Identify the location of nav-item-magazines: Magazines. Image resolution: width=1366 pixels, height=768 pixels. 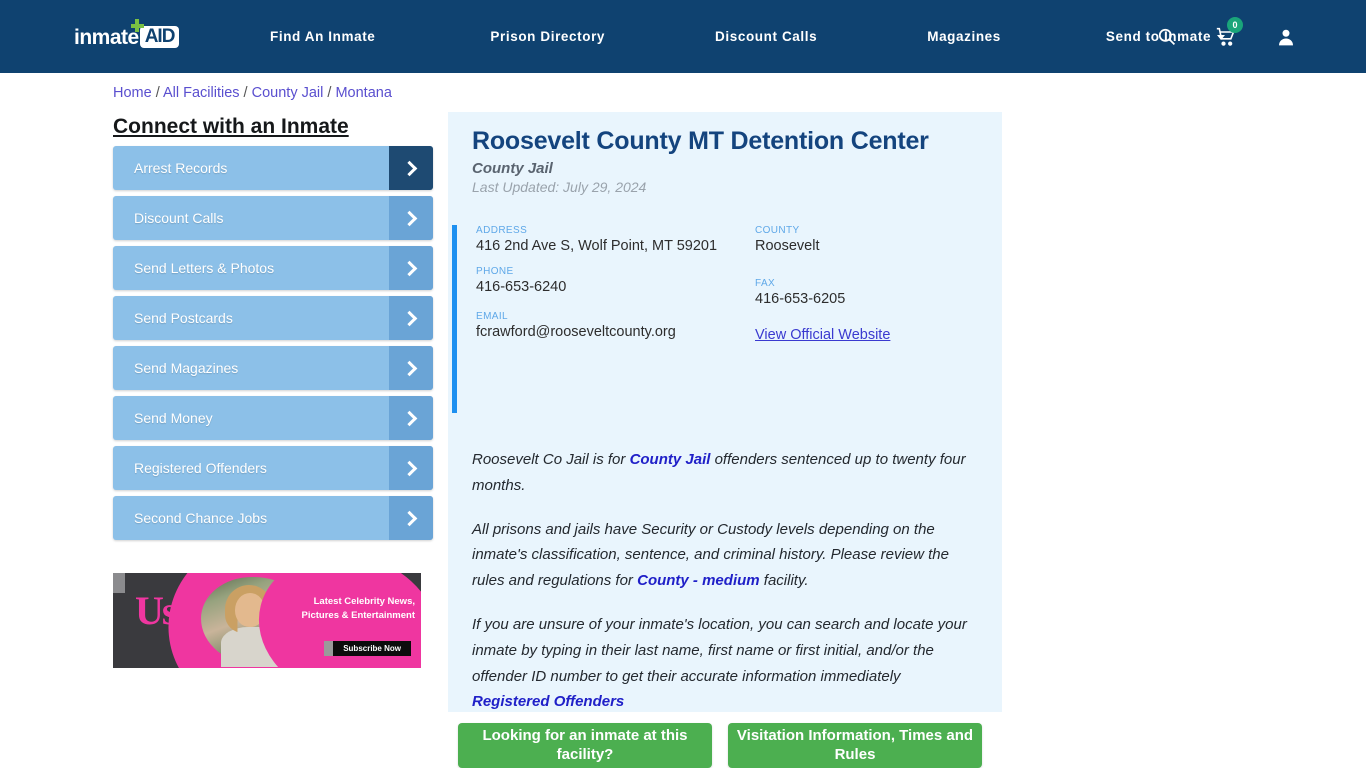
(964, 36).